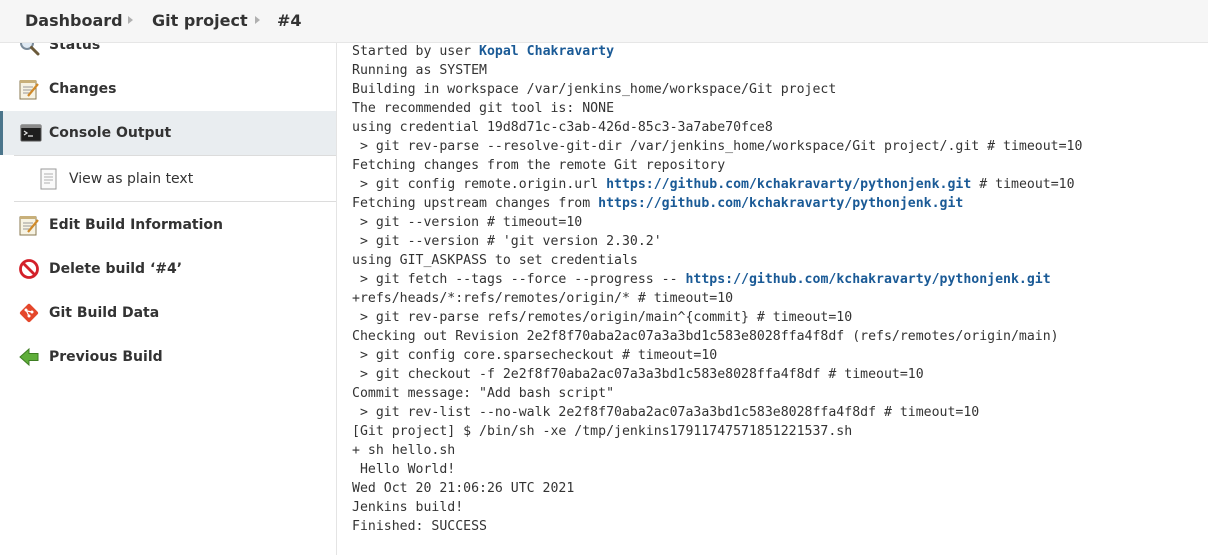 Image resolution: width=1208 pixels, height=555 pixels. Describe the element at coordinates (404, 450) in the screenshot. I see `console-text: + sh hello.sh` at that location.